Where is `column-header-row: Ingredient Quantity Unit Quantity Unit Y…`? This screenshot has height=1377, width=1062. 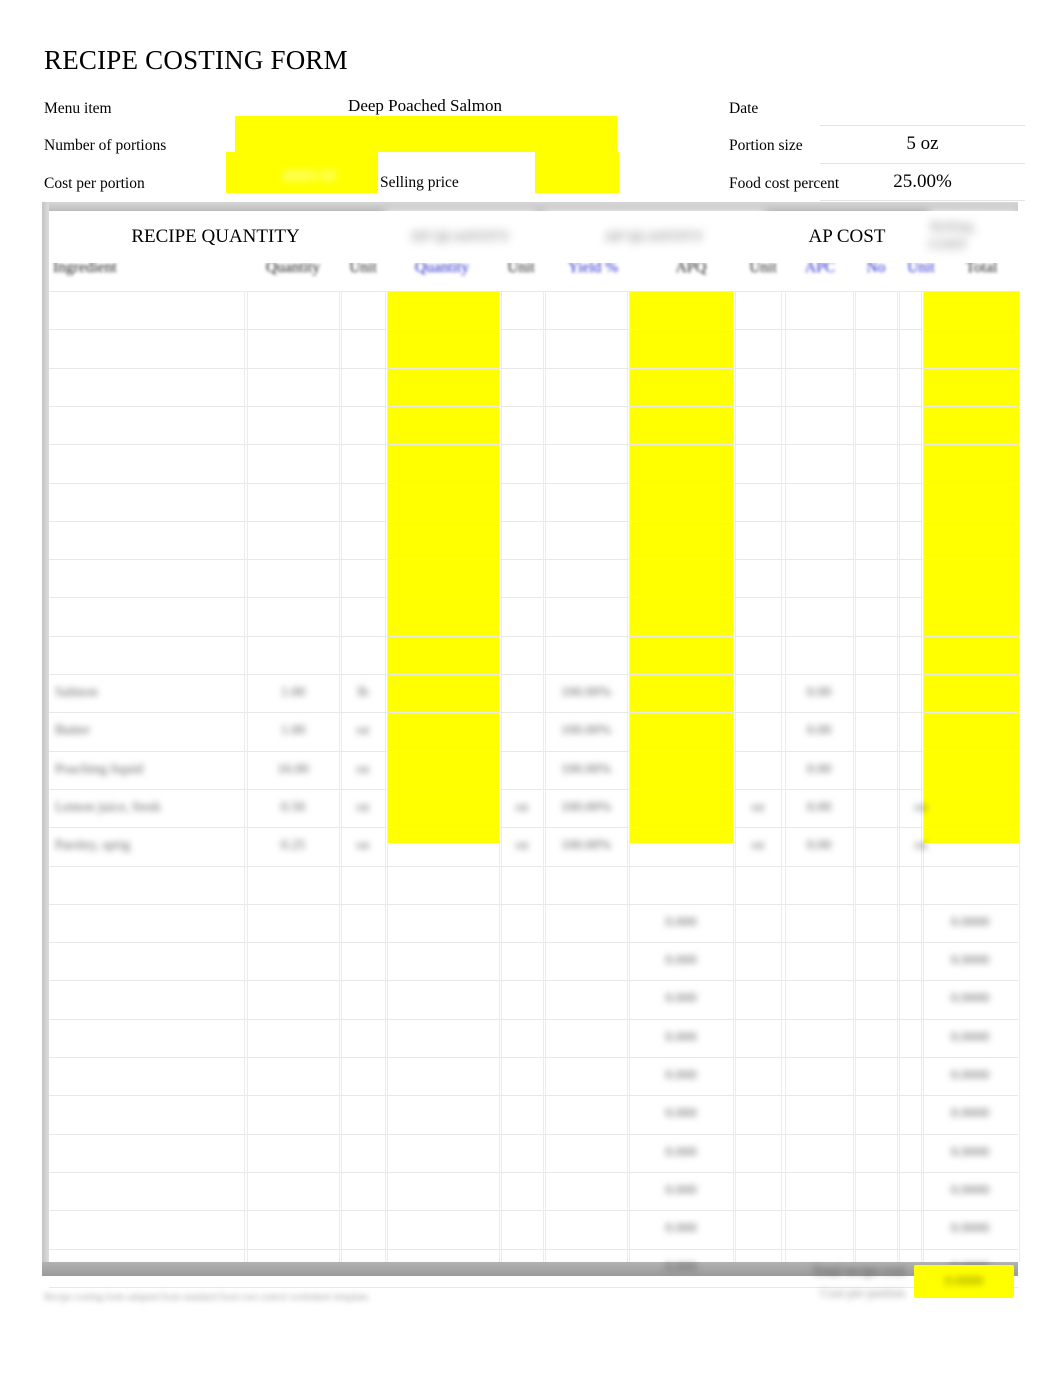
column-header-row: Ingredient Quantity Unit Quantity Unit Y… is located at coordinates (533, 277).